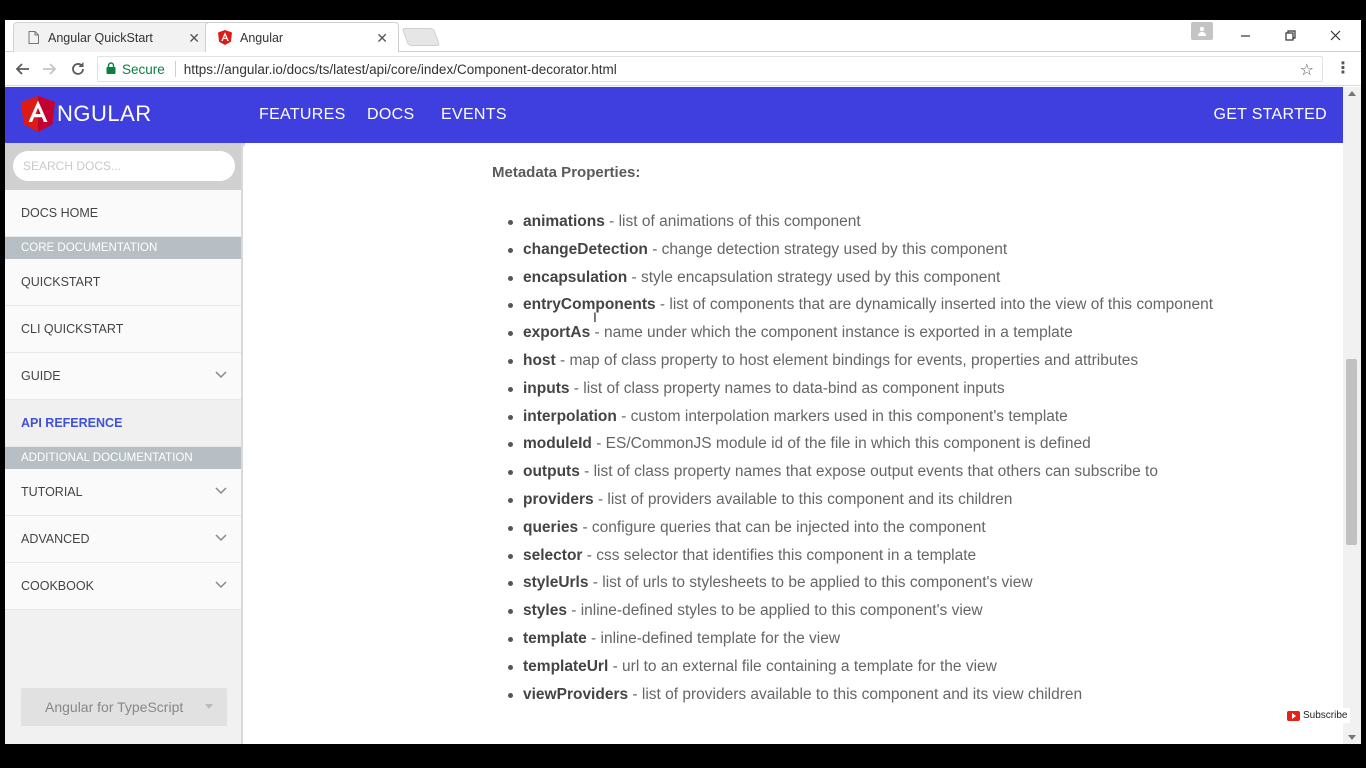 The height and width of the screenshot is (768, 1366). I want to click on sidebar-section-label: CORE DOCUMENTATION, so click(89, 248).